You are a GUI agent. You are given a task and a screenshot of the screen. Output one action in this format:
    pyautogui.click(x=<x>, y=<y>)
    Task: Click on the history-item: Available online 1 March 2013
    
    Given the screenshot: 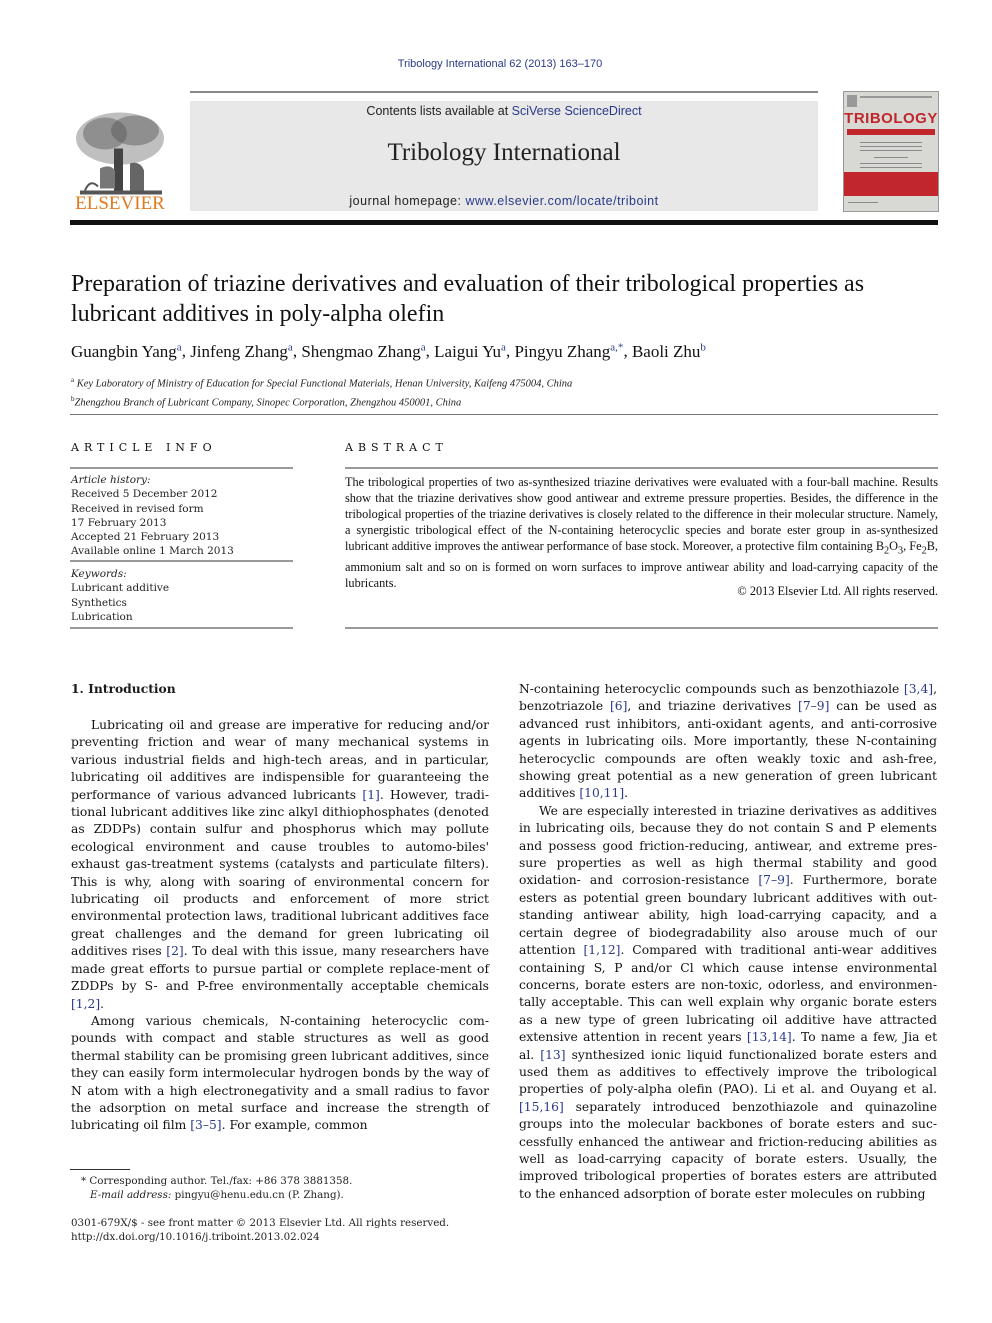 What is the action you would take?
    pyautogui.click(x=152, y=551)
    